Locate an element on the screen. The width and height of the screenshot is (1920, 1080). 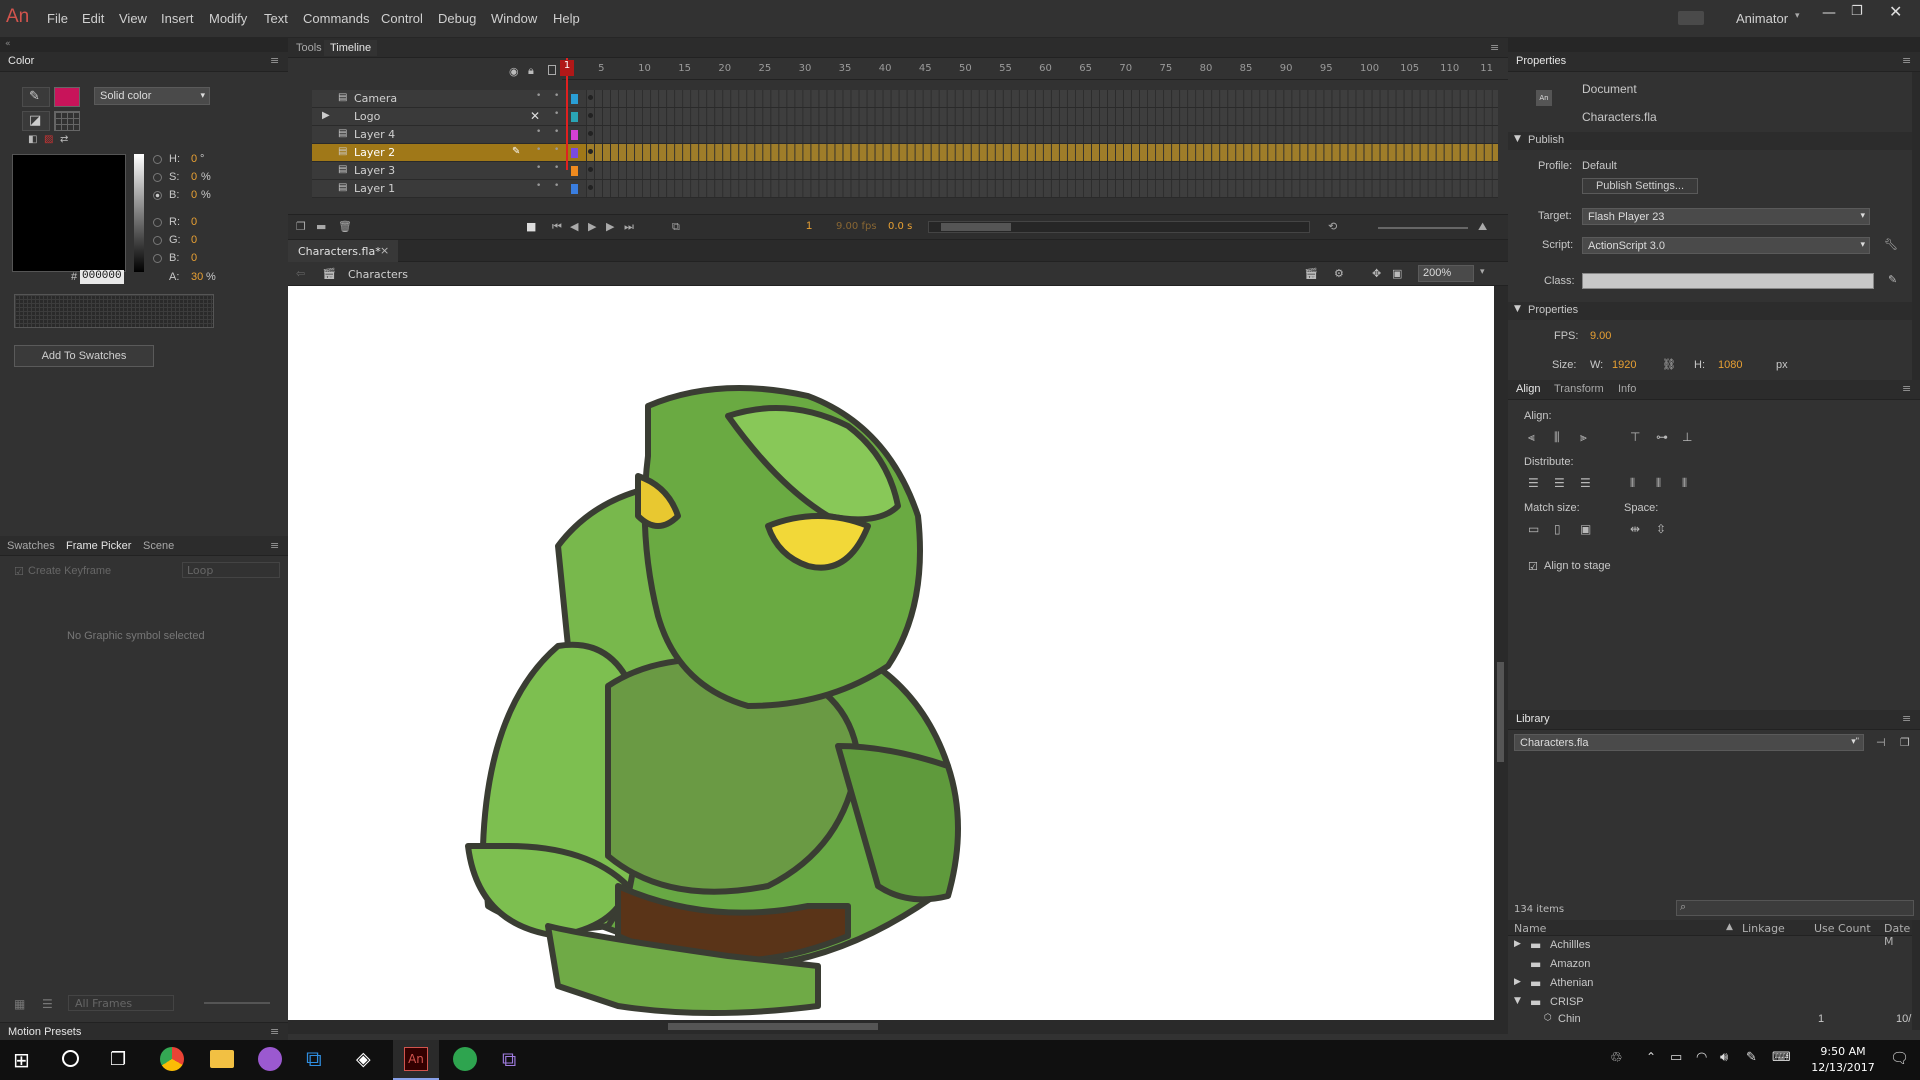
windows-start-icon: ⊞ is located at coordinates (21, 1060).